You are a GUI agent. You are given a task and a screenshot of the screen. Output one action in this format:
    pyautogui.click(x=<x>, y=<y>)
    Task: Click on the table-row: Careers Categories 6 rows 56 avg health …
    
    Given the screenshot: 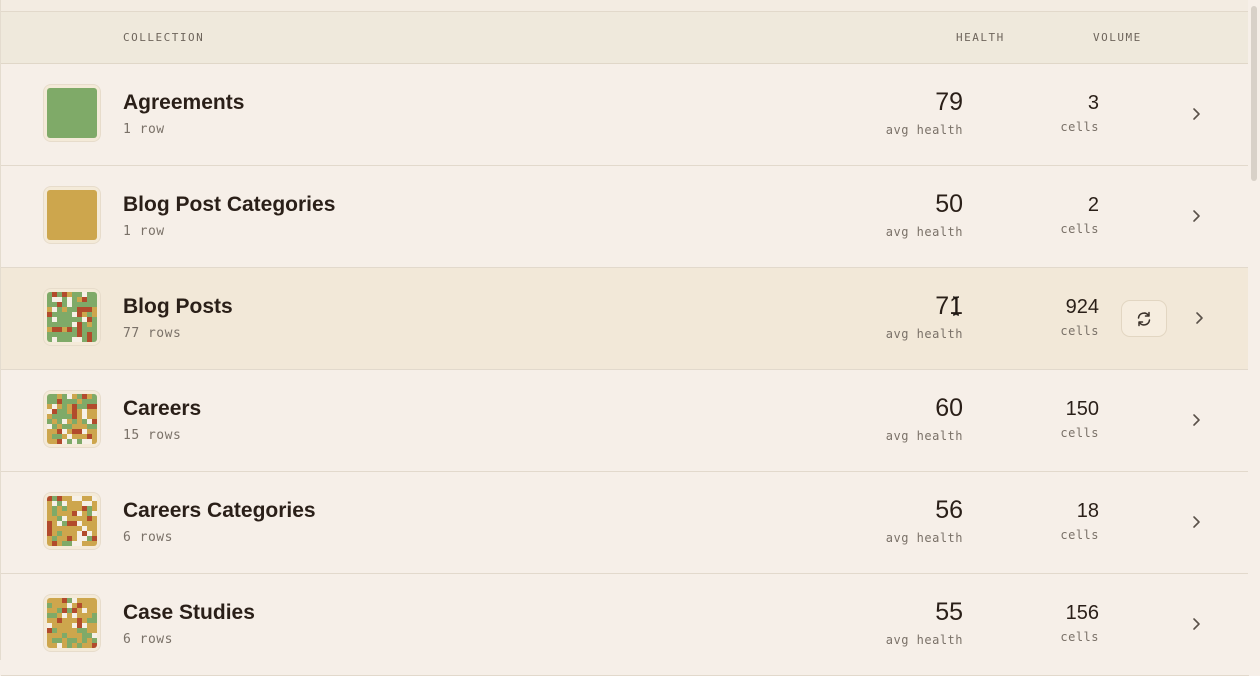 What is the action you would take?
    pyautogui.click(x=625, y=523)
    